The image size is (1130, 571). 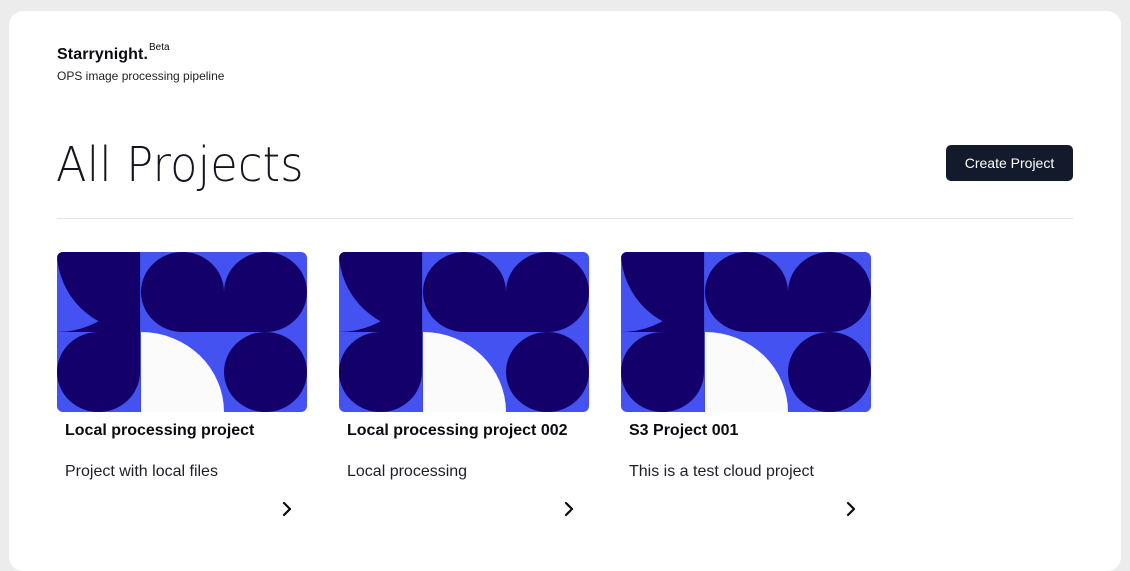 I want to click on brand-name: Starrynight., so click(x=102, y=54).